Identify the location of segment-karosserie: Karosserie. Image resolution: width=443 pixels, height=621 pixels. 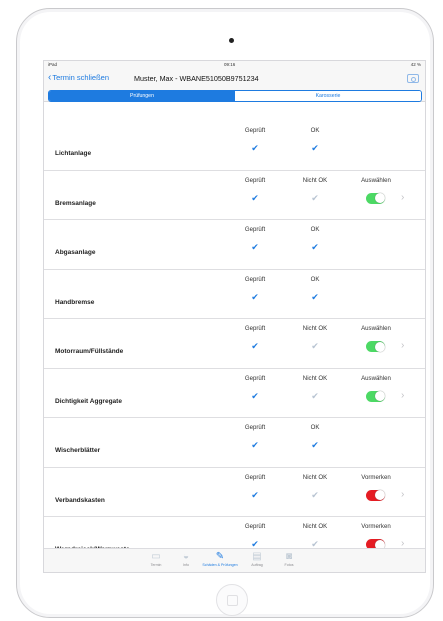
(328, 96).